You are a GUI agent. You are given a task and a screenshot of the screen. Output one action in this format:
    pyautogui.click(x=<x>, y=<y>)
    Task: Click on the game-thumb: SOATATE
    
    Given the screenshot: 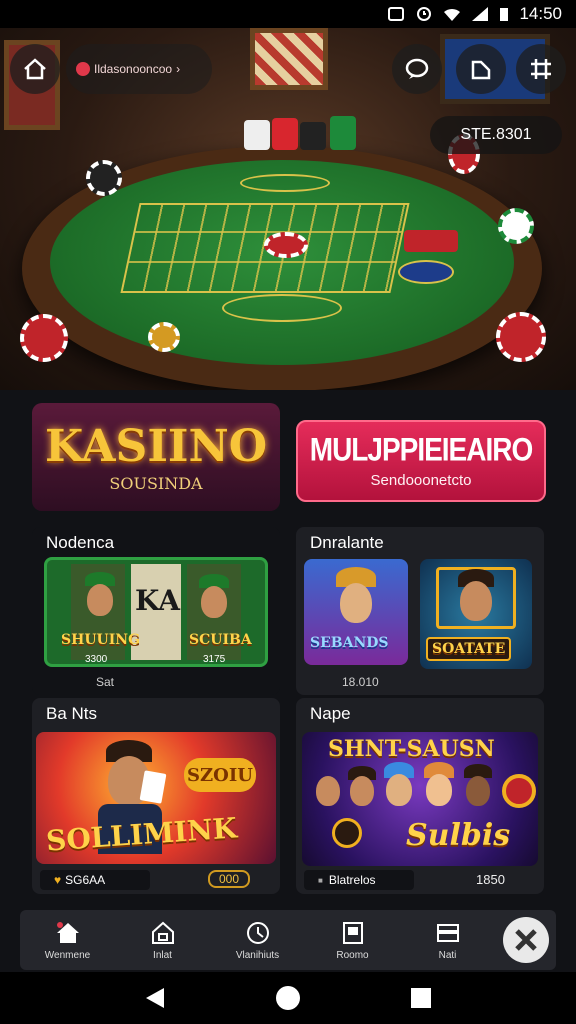 What is the action you would take?
    pyautogui.click(x=476, y=614)
    